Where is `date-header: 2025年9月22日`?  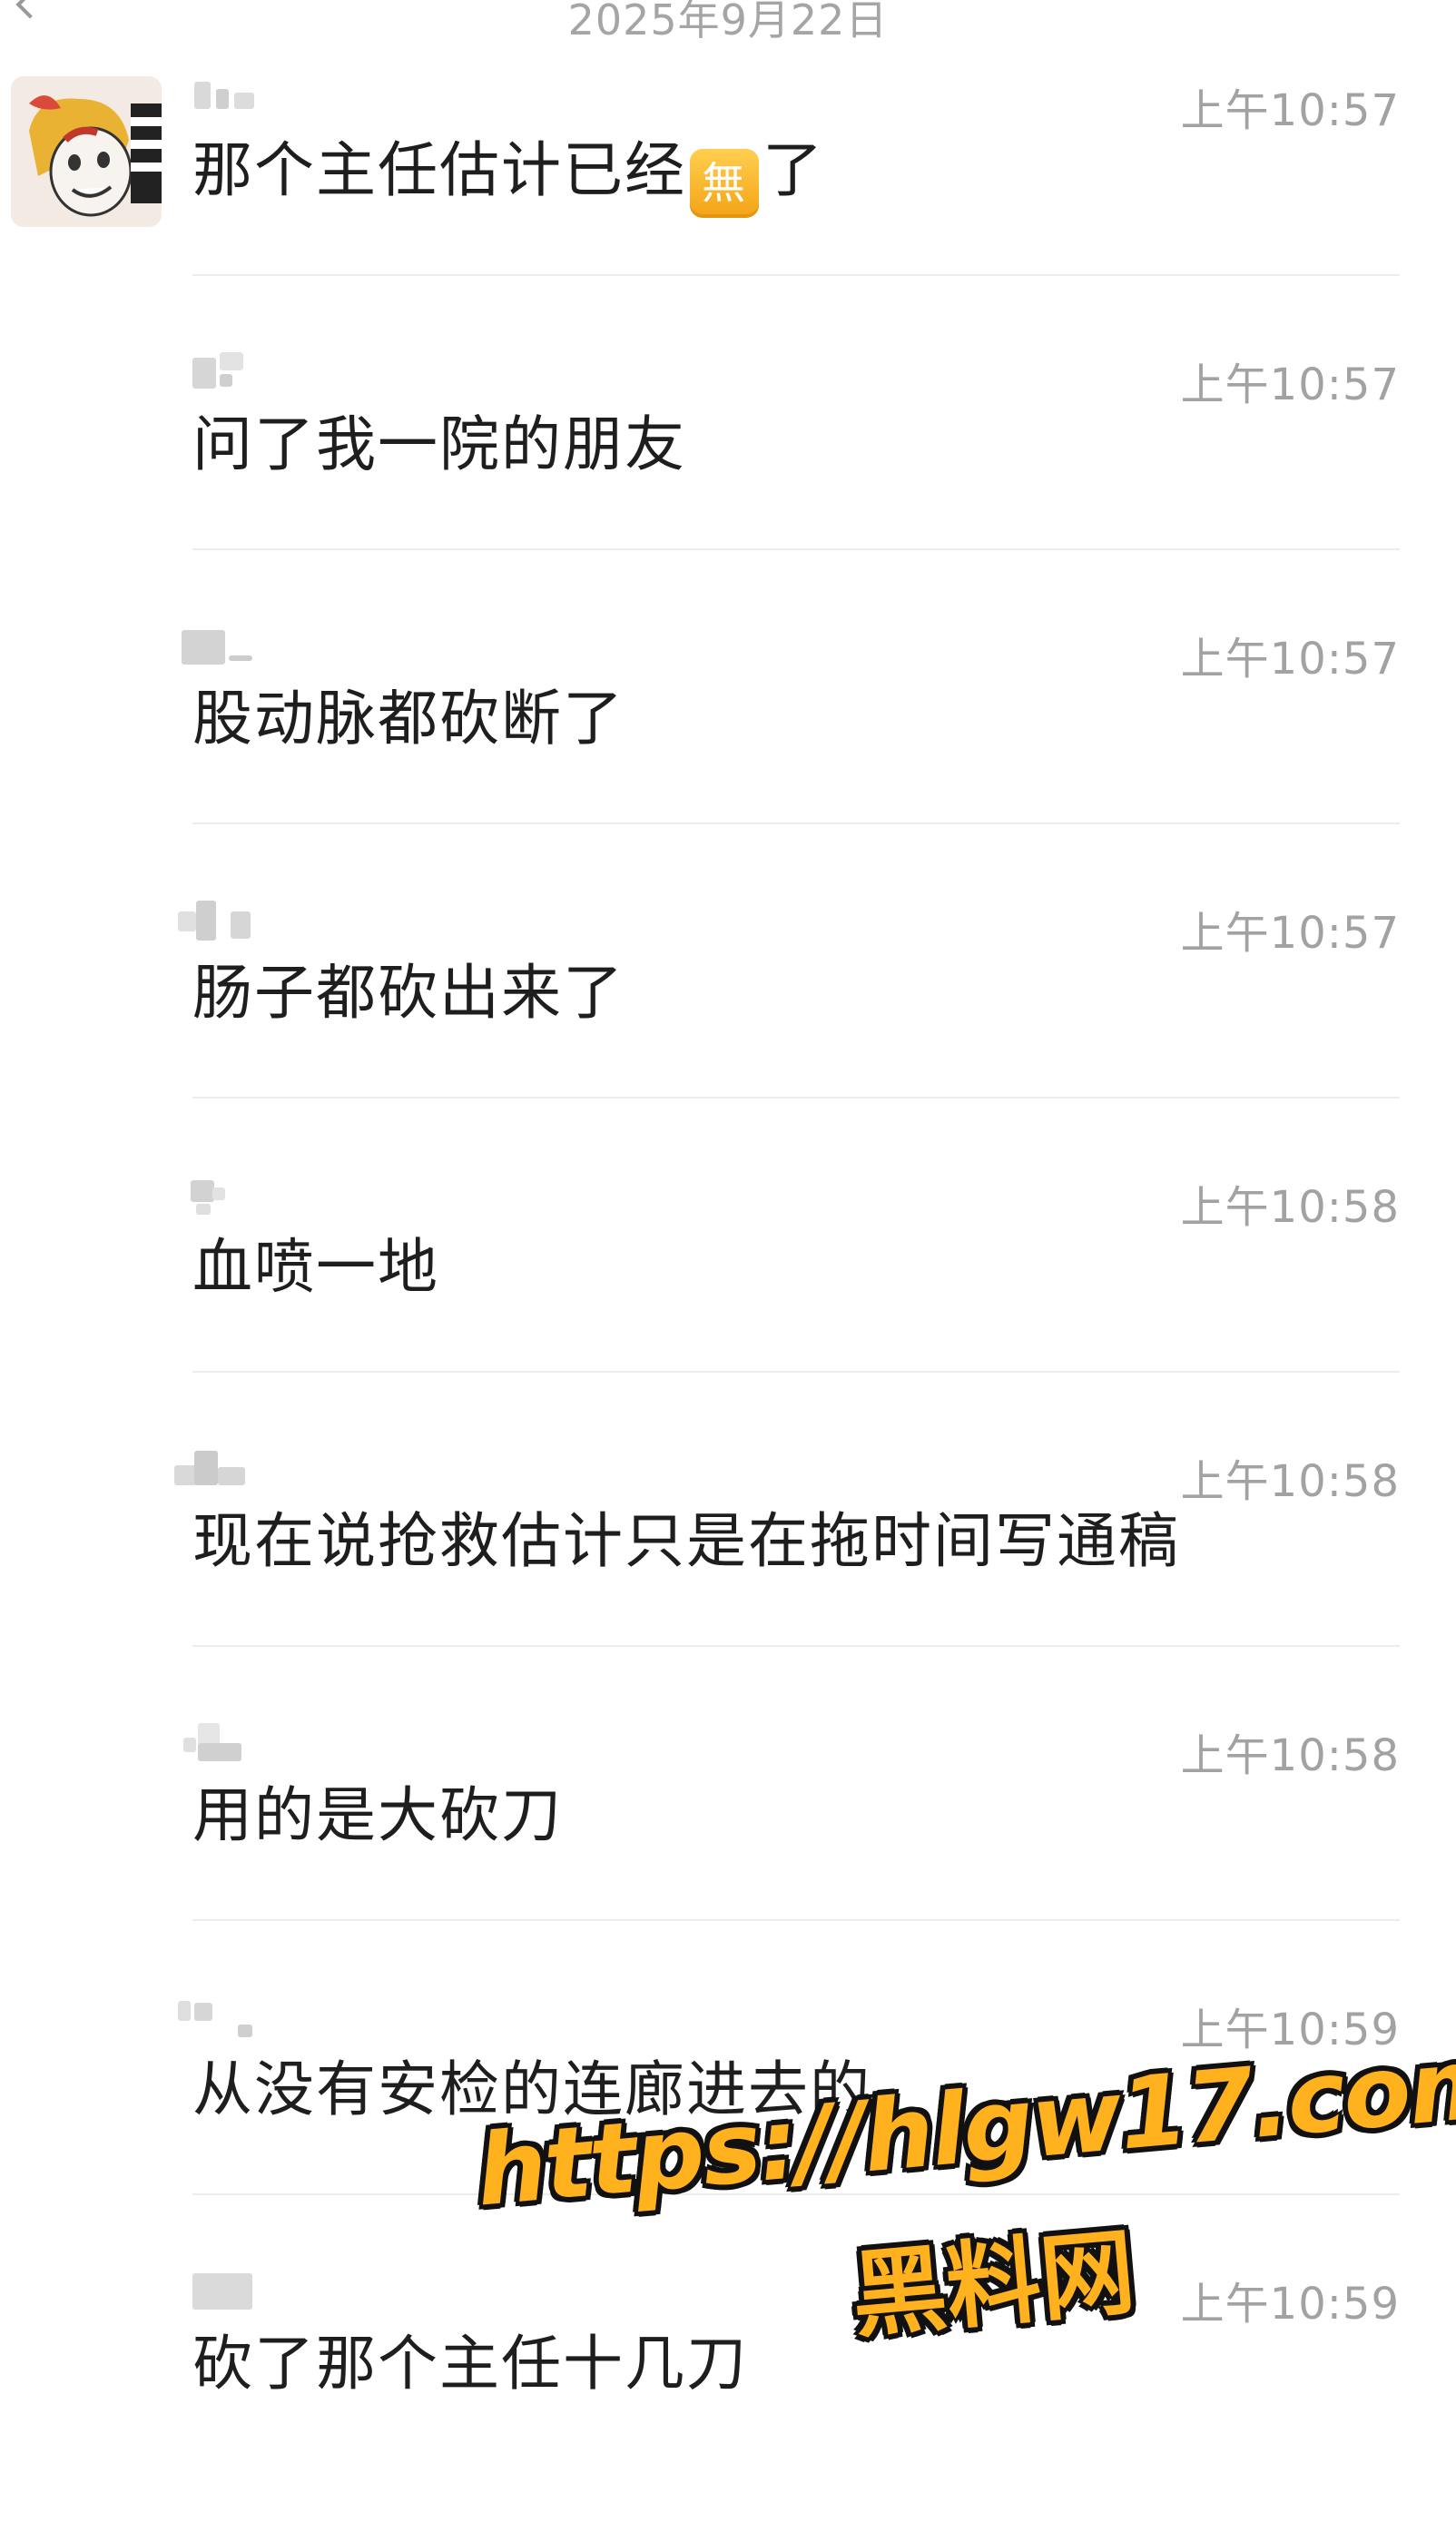 date-header: 2025年9月22日 is located at coordinates (728, 22).